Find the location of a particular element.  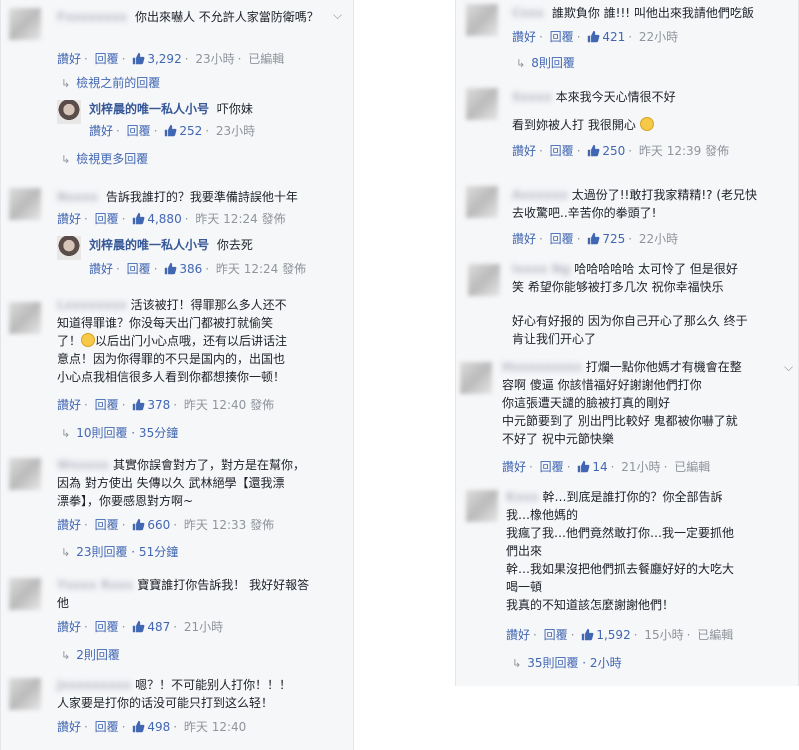

view-replies-link: ↳ 2則回覆 is located at coordinates (90, 655).